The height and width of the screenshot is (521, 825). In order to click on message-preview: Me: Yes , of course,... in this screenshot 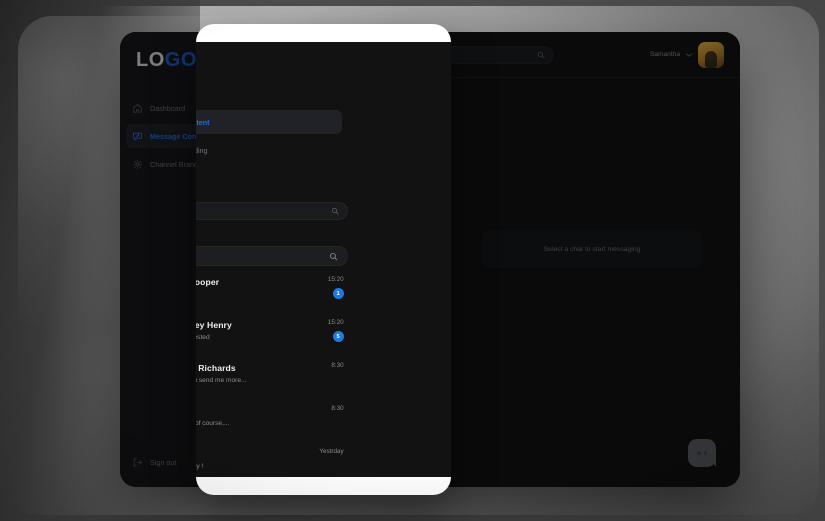, I will do `click(335, 296)`.